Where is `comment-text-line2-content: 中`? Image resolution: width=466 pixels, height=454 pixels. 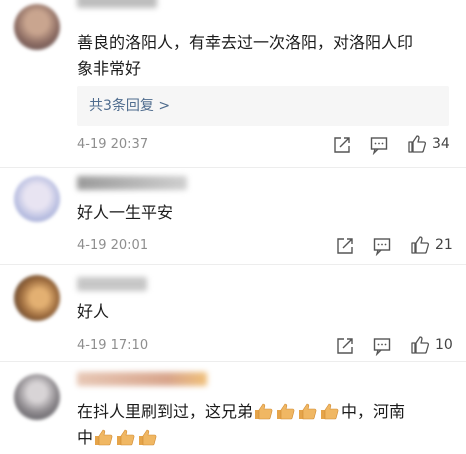 comment-text-line2-content: 中 is located at coordinates (85, 437).